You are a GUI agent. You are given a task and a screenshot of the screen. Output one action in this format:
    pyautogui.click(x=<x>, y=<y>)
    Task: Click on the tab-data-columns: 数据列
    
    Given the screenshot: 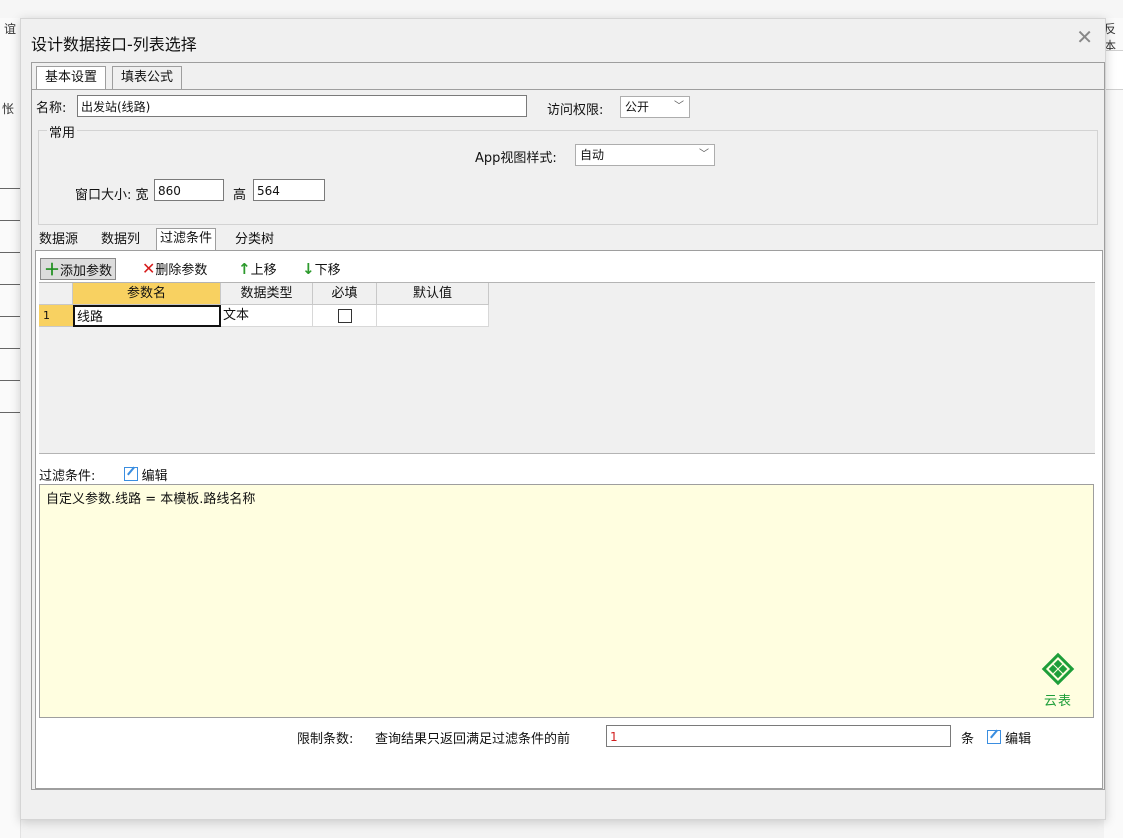 What is the action you would take?
    pyautogui.click(x=120, y=240)
    